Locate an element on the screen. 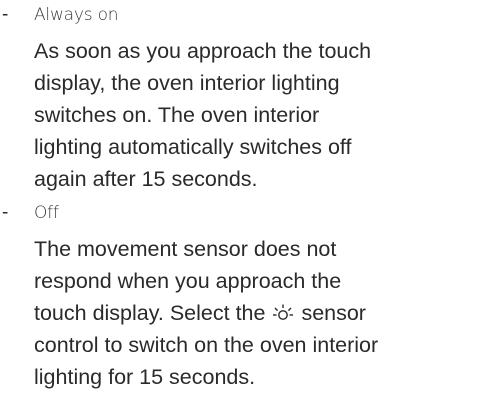 This screenshot has height=393, width=481. description-line: lighting automatically switches off is located at coordinates (193, 147).